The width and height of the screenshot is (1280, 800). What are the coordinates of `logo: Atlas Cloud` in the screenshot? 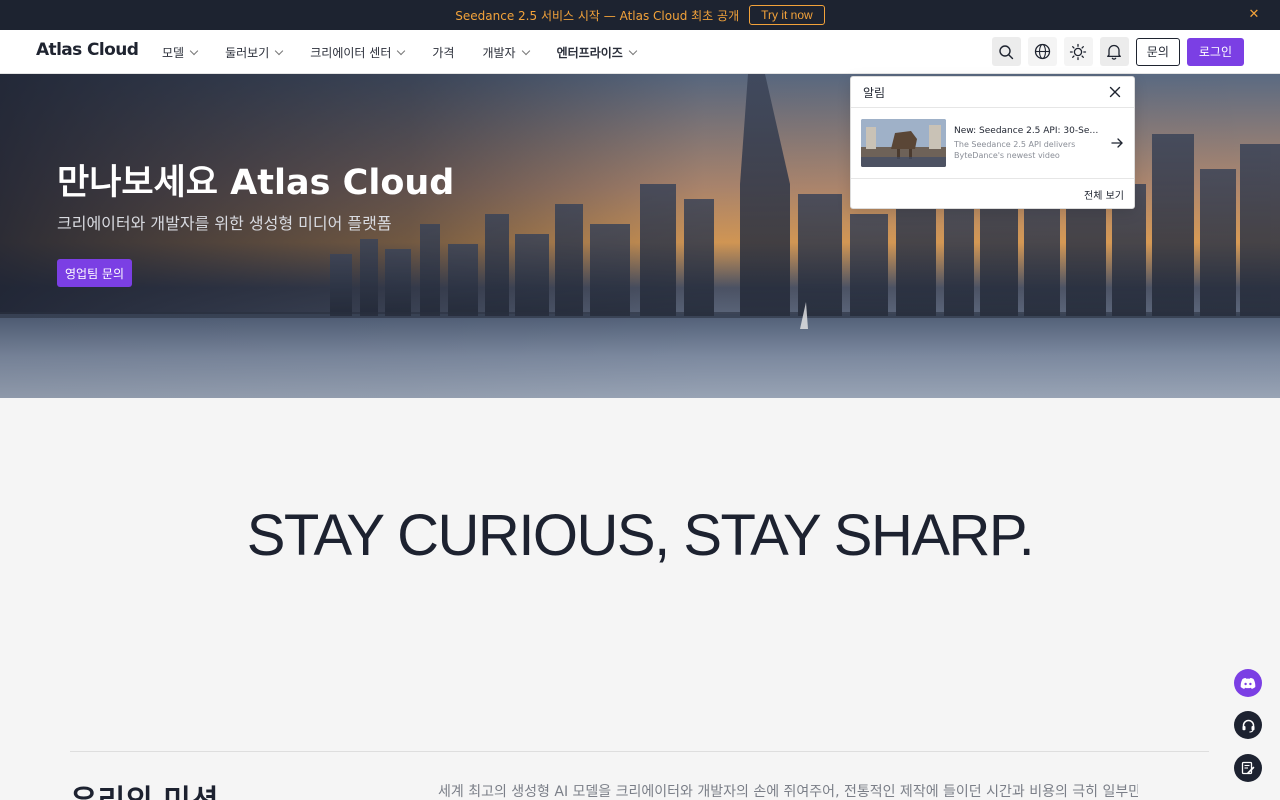 It's located at (87, 50).